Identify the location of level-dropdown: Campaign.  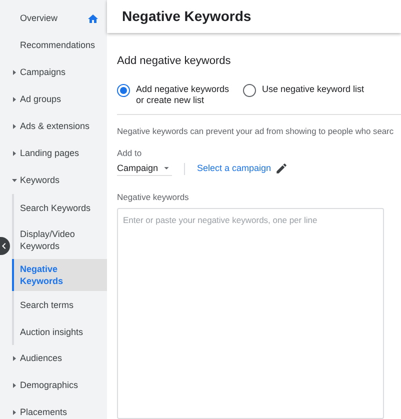
(144, 169).